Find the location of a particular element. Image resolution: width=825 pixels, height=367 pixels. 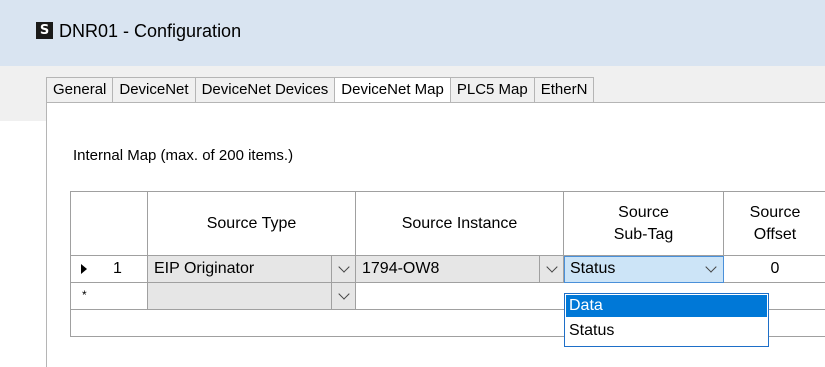

tab-devicenet-map: DeviceNet Map is located at coordinates (393, 89).